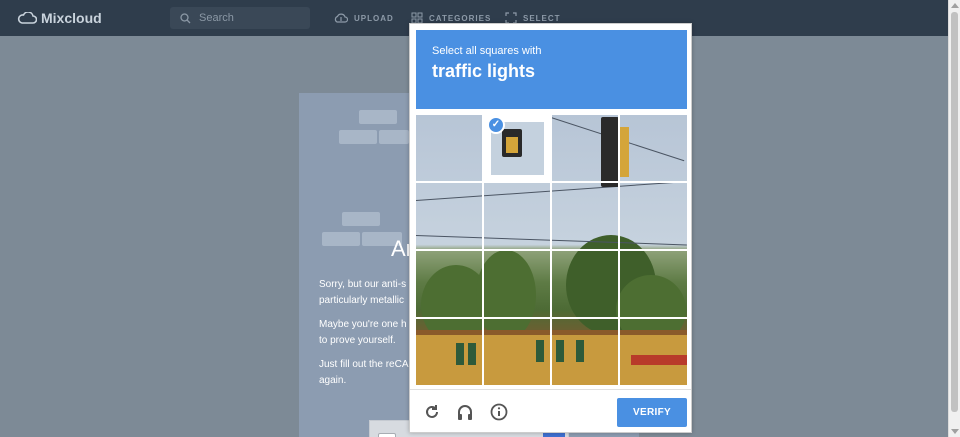 This screenshot has height=437, width=960. I want to click on mixcloud-logo: Mixcloud, so click(59, 18).